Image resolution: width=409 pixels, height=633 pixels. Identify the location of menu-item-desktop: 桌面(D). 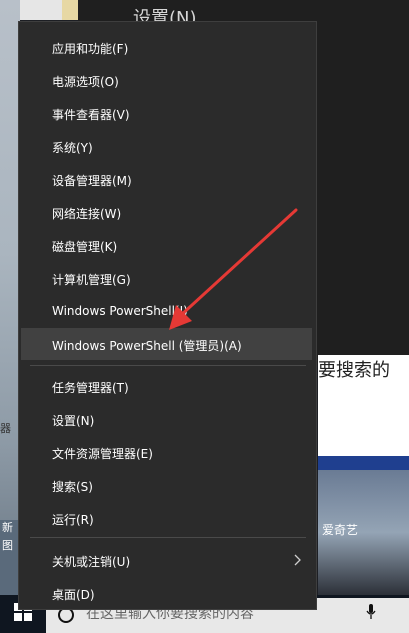
(167, 593).